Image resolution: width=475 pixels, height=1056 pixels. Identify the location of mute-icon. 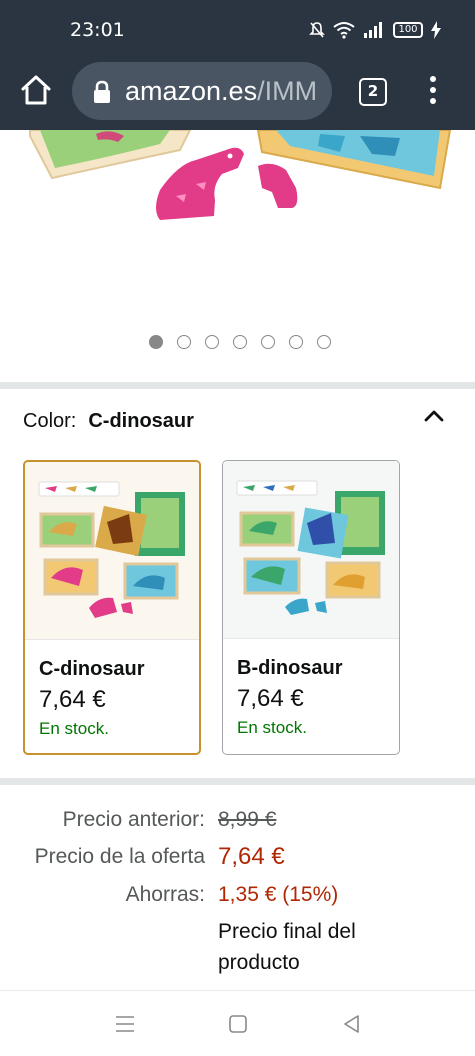
(317, 30).